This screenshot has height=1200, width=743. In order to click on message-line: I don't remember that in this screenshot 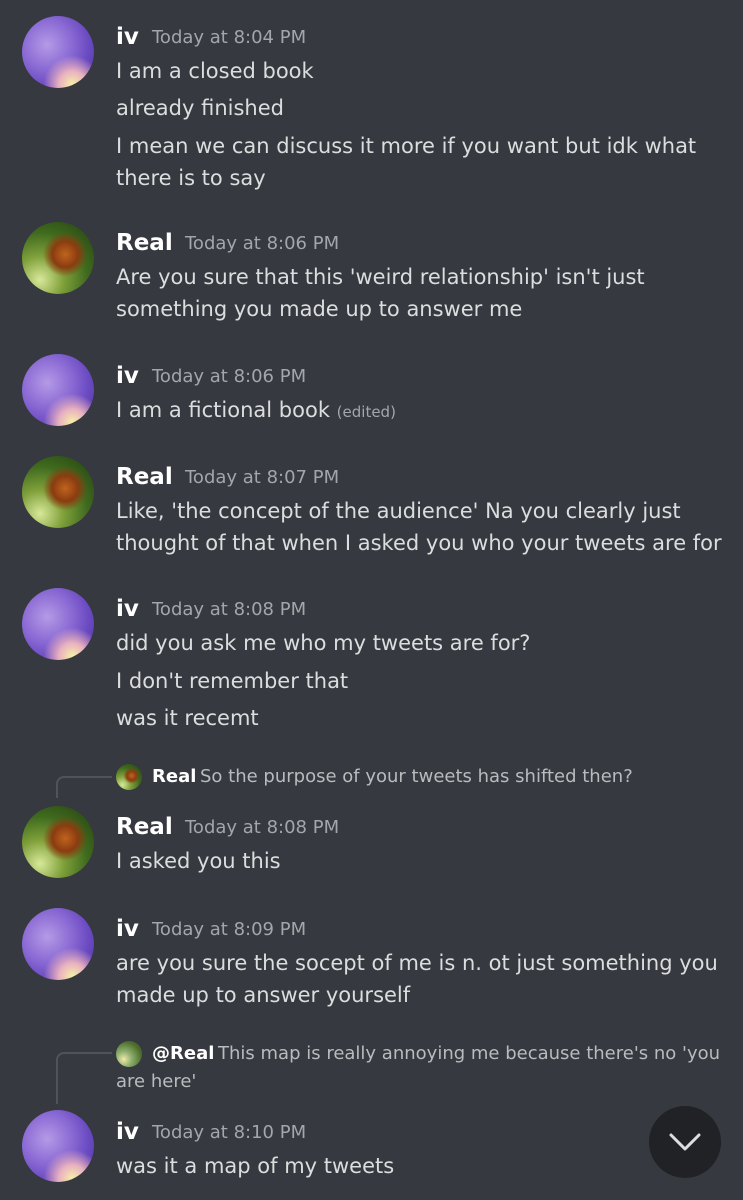, I will do `click(232, 681)`.